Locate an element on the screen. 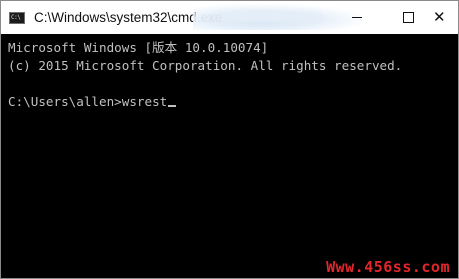 The width and height of the screenshot is (459, 279). minimize-icon is located at coordinates (357, 17).